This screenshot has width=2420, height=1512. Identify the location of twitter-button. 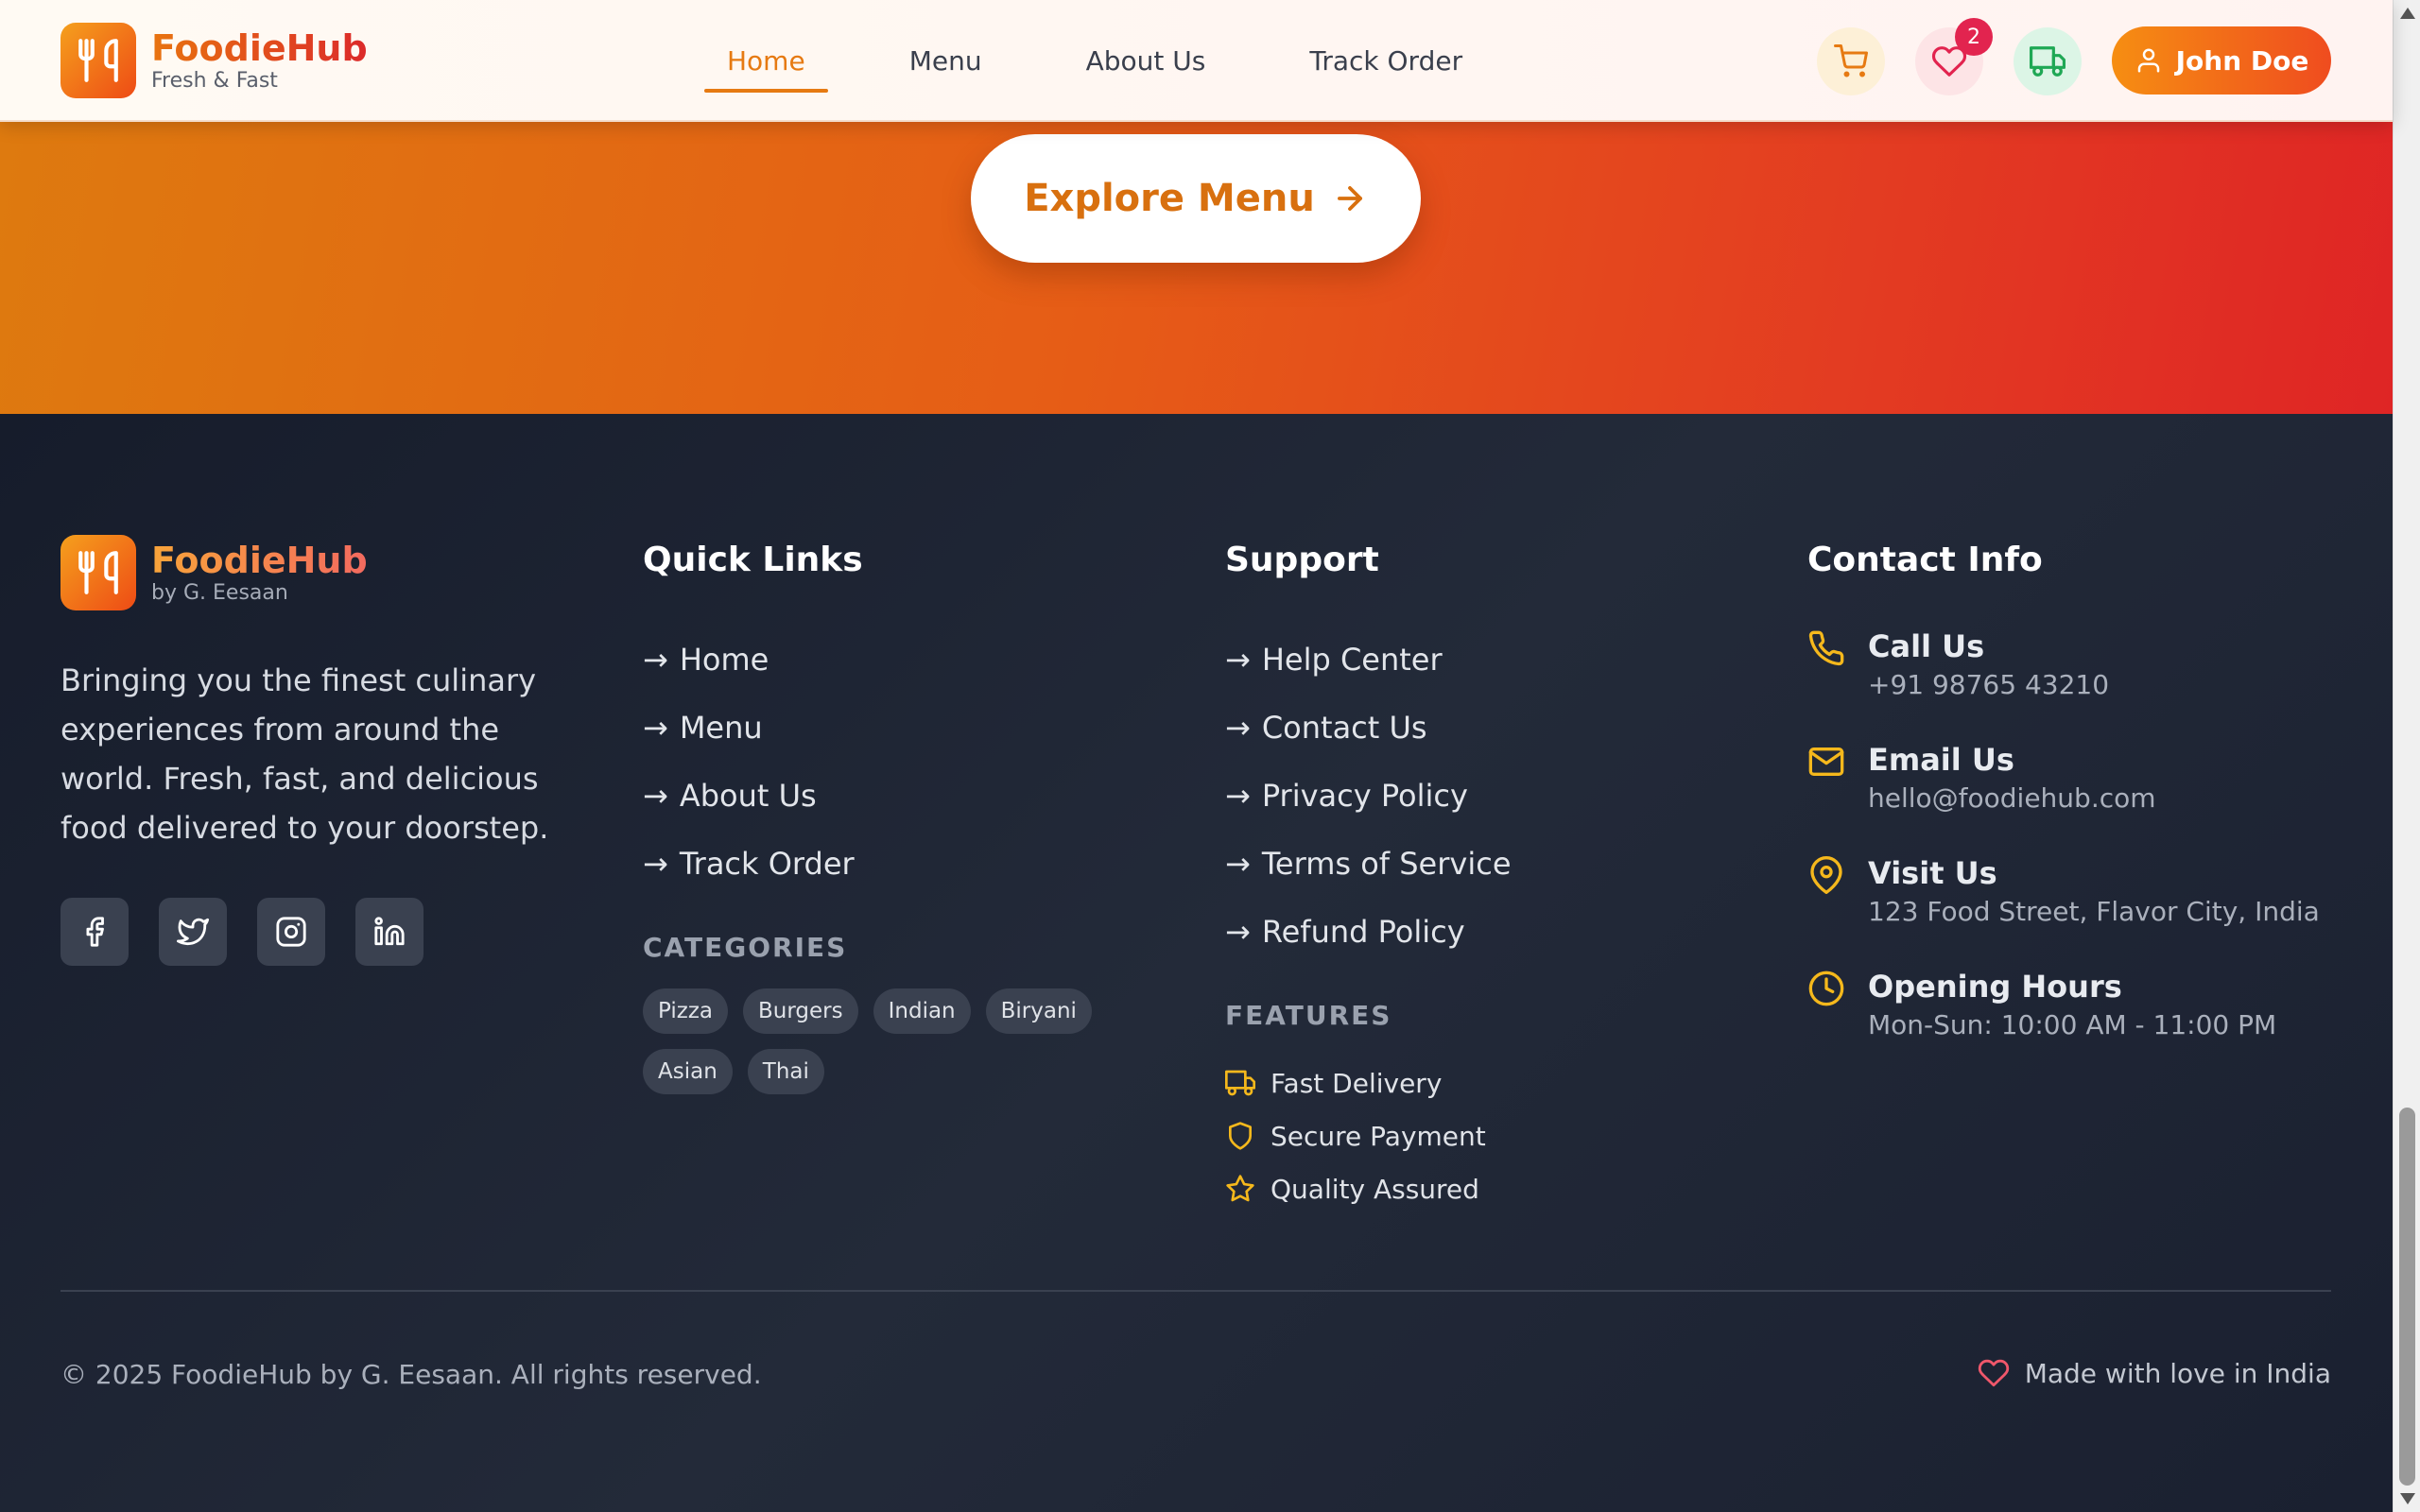
(193, 932).